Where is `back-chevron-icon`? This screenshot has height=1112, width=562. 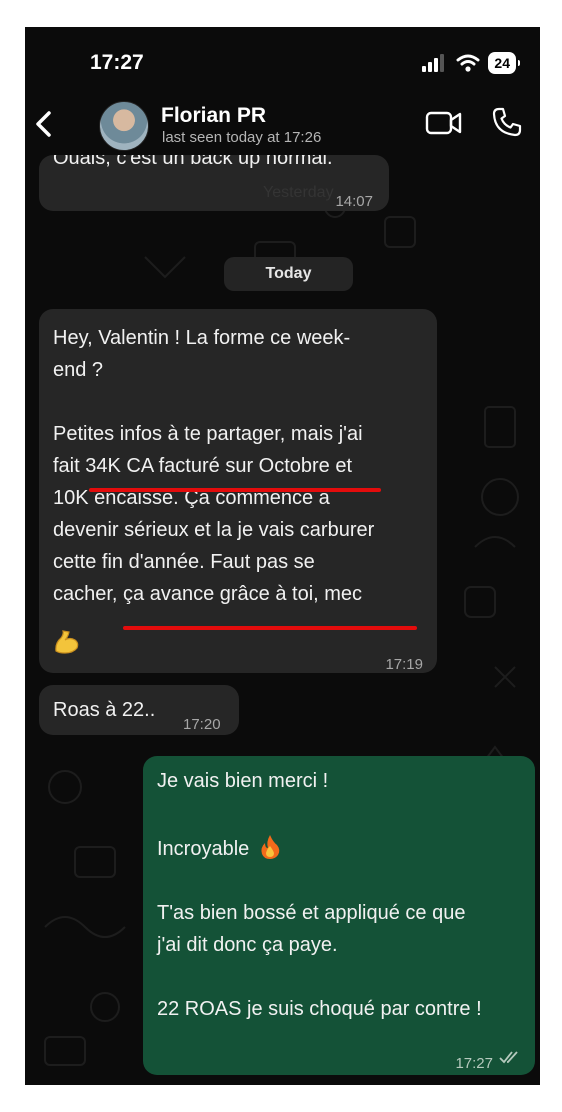
back-chevron-icon is located at coordinates (45, 124).